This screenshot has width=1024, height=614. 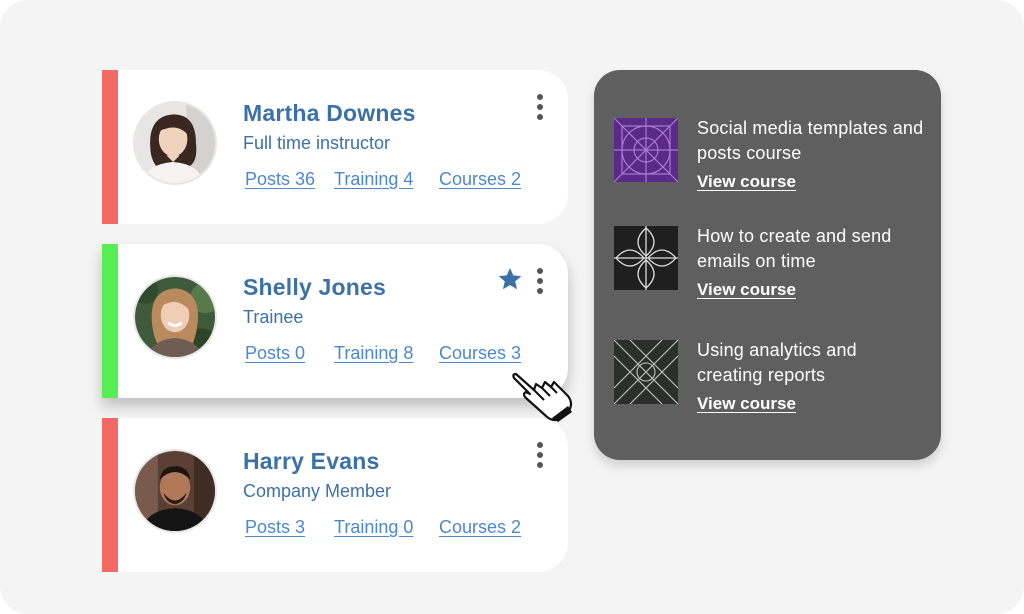 What do you see at coordinates (510, 279) in the screenshot?
I see `star-icon` at bounding box center [510, 279].